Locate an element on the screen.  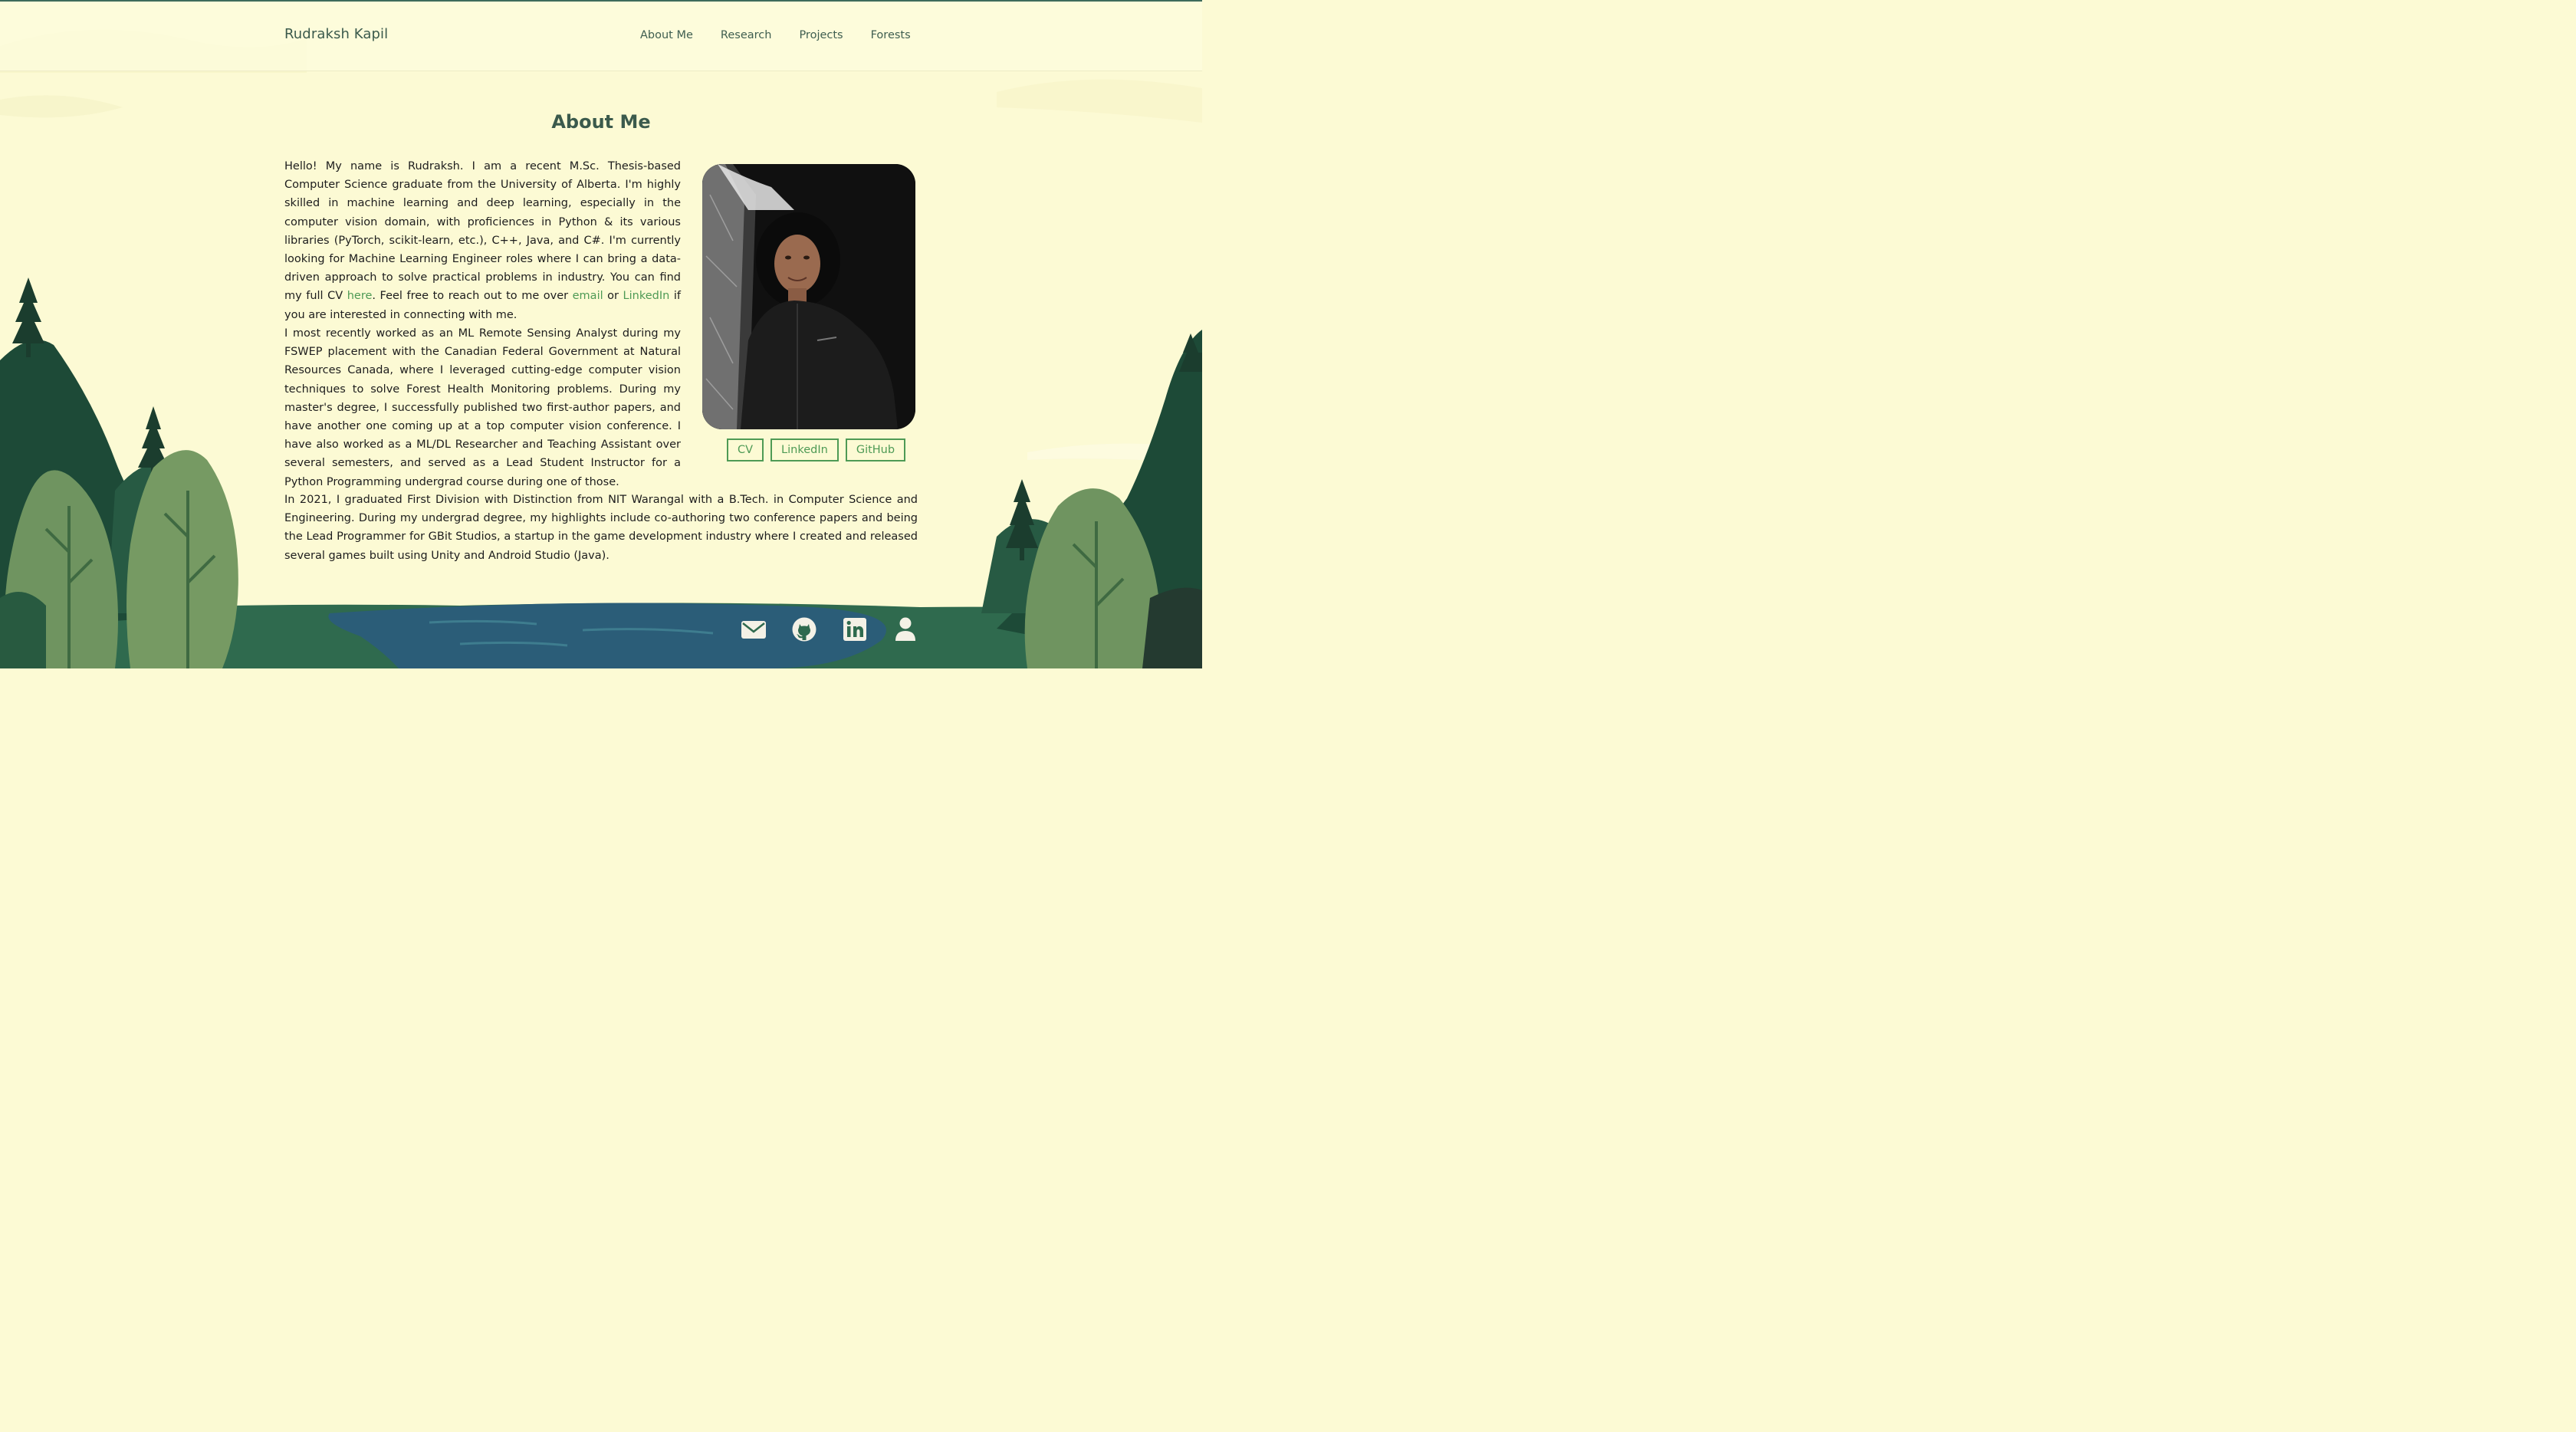
cv-button: CV is located at coordinates (746, 450).